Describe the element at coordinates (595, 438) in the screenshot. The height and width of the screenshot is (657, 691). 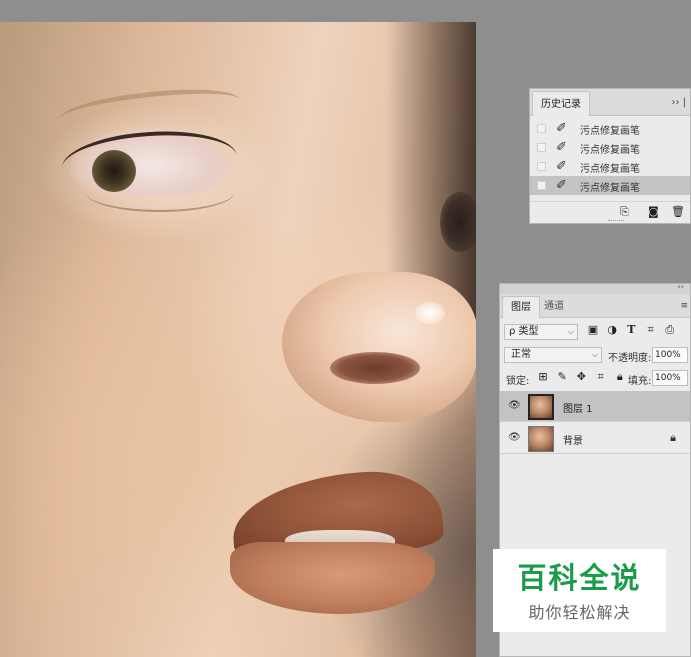
I see `layer-row-background: 👁︎ 背景 🔒︎` at that location.